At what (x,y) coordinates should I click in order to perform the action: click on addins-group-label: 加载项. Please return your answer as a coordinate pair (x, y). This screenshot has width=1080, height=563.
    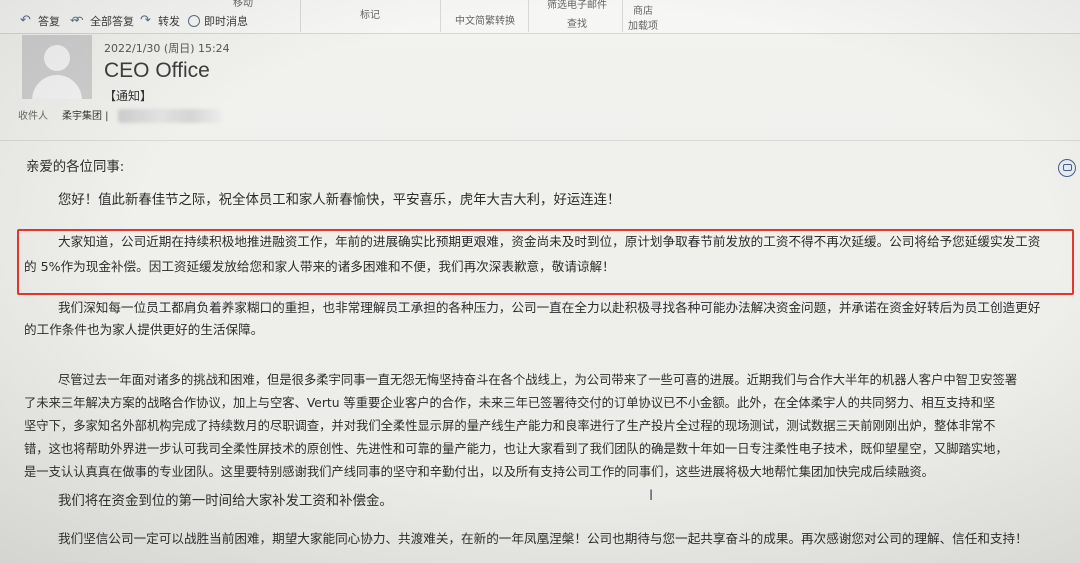
    Looking at the image, I should click on (643, 26).